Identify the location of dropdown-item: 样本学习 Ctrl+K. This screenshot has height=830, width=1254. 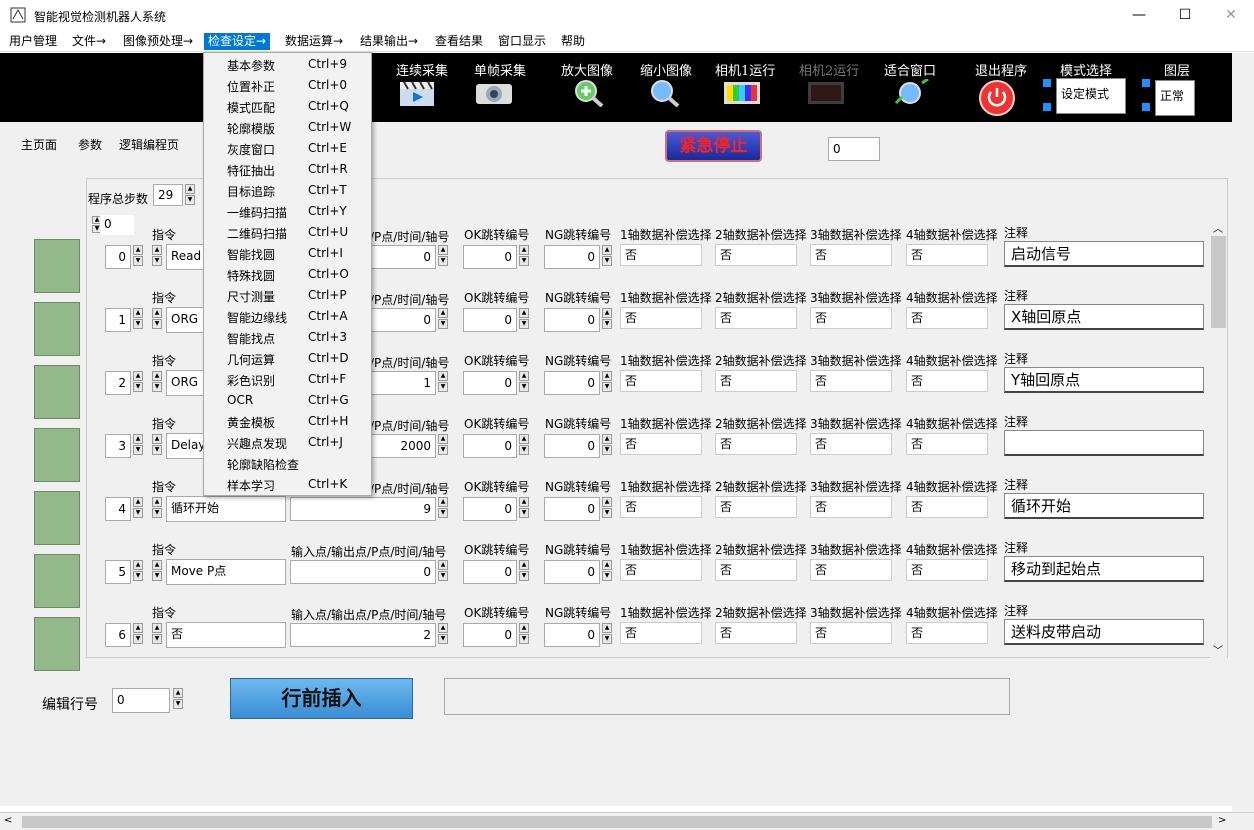
(287, 484).